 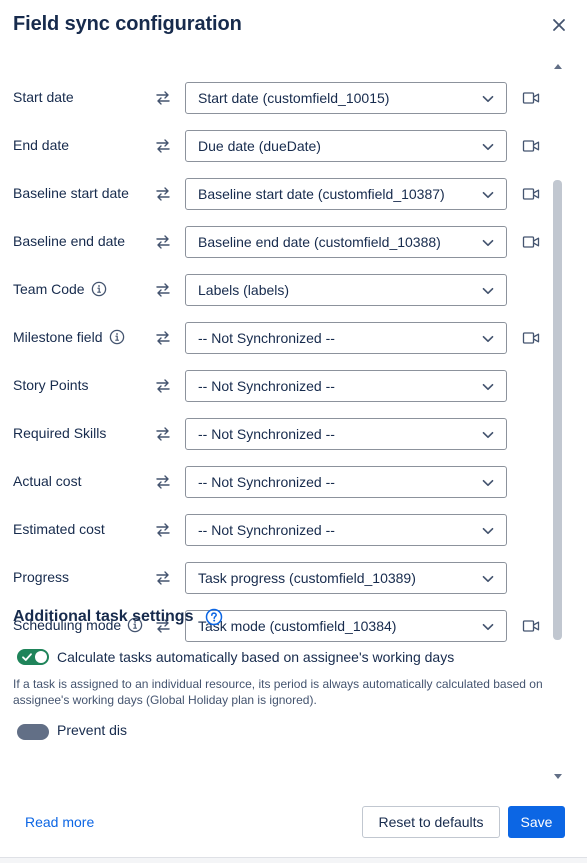 I want to click on field-select: Baseline end date (customfield_10388), so click(x=346, y=242).